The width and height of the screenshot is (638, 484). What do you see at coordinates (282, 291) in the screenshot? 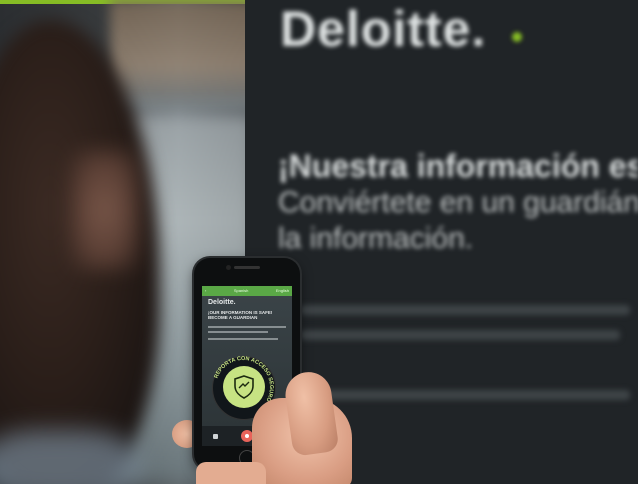
I see `language-english: English` at bounding box center [282, 291].